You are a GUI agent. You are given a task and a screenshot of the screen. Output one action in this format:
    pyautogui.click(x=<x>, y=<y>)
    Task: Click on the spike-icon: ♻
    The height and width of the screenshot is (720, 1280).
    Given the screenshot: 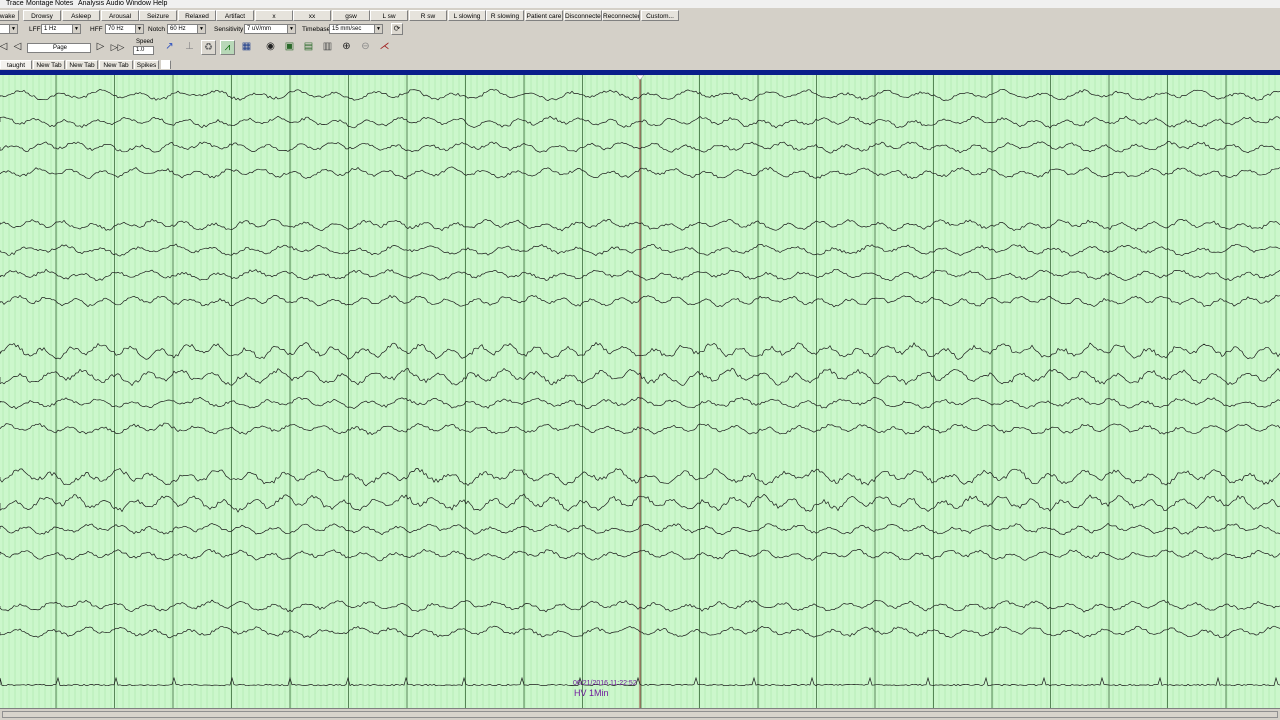 What is the action you would take?
    pyautogui.click(x=208, y=47)
    